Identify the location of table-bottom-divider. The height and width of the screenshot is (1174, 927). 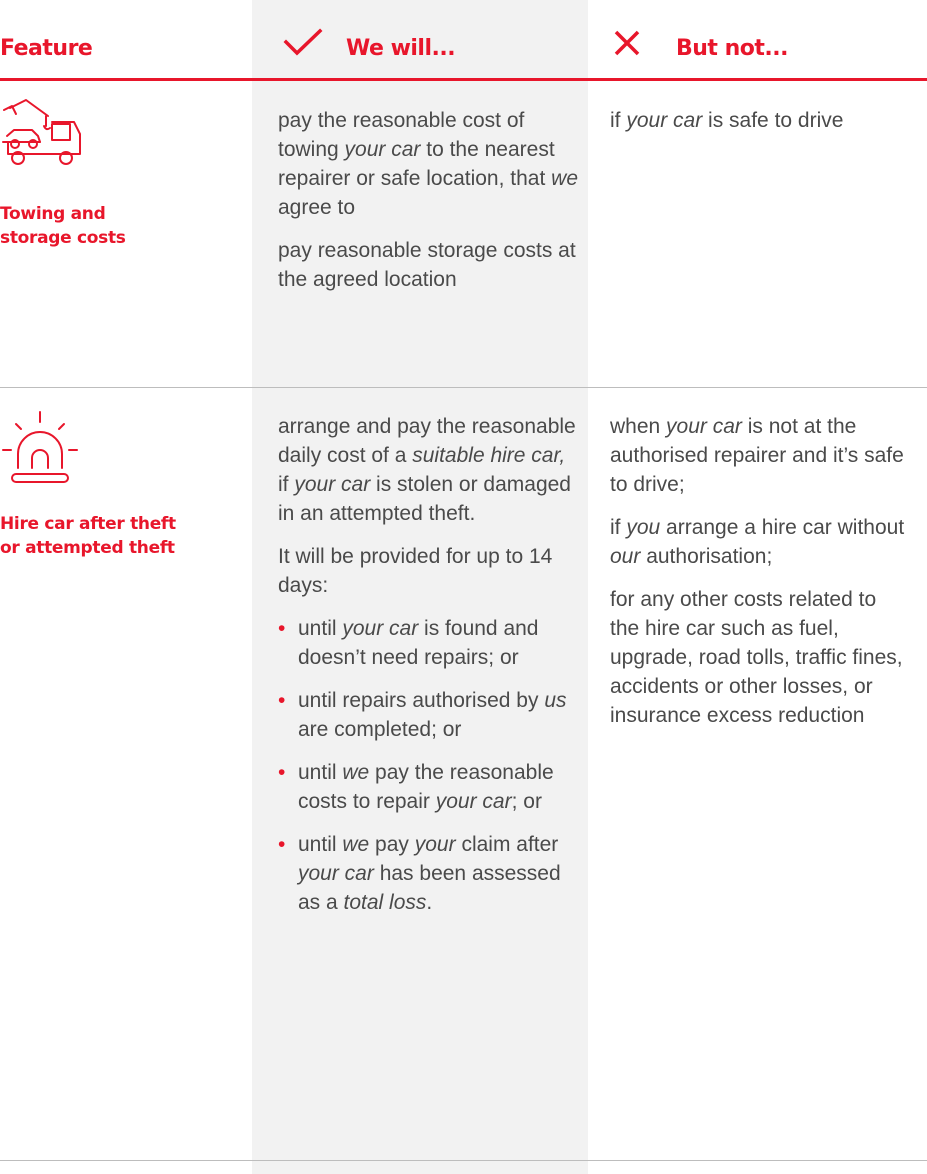
(463, 1160).